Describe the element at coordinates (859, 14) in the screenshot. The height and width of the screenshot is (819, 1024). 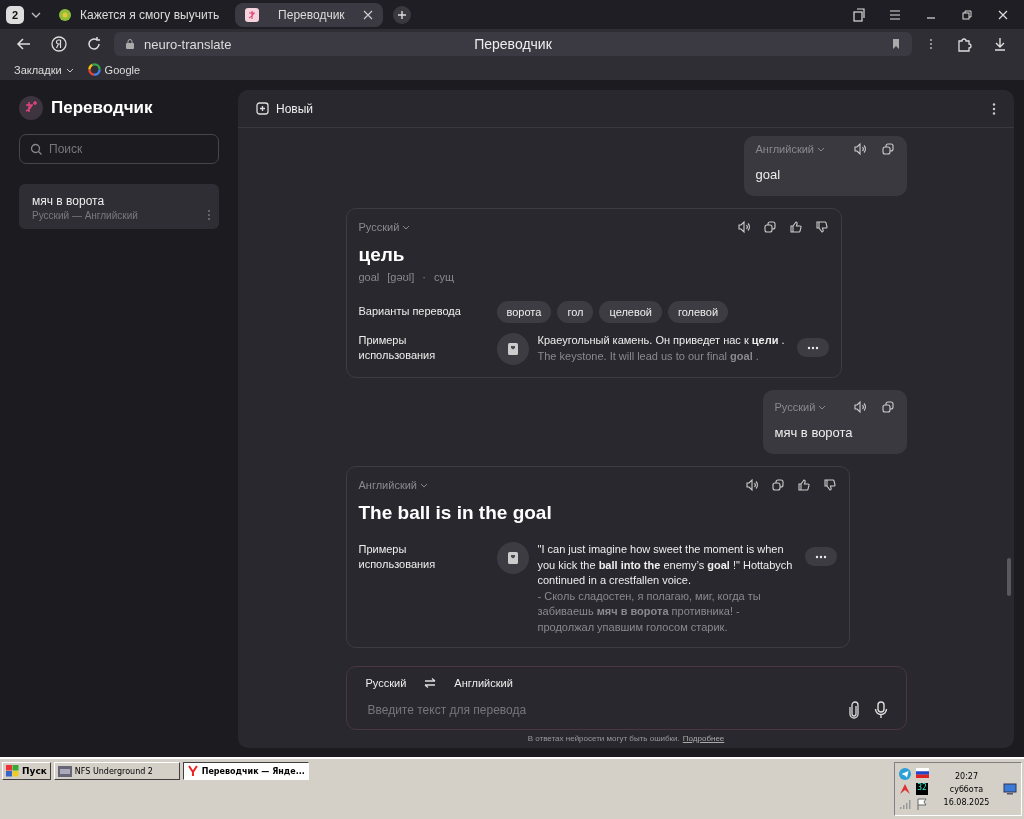
I see `collections-icon` at that location.